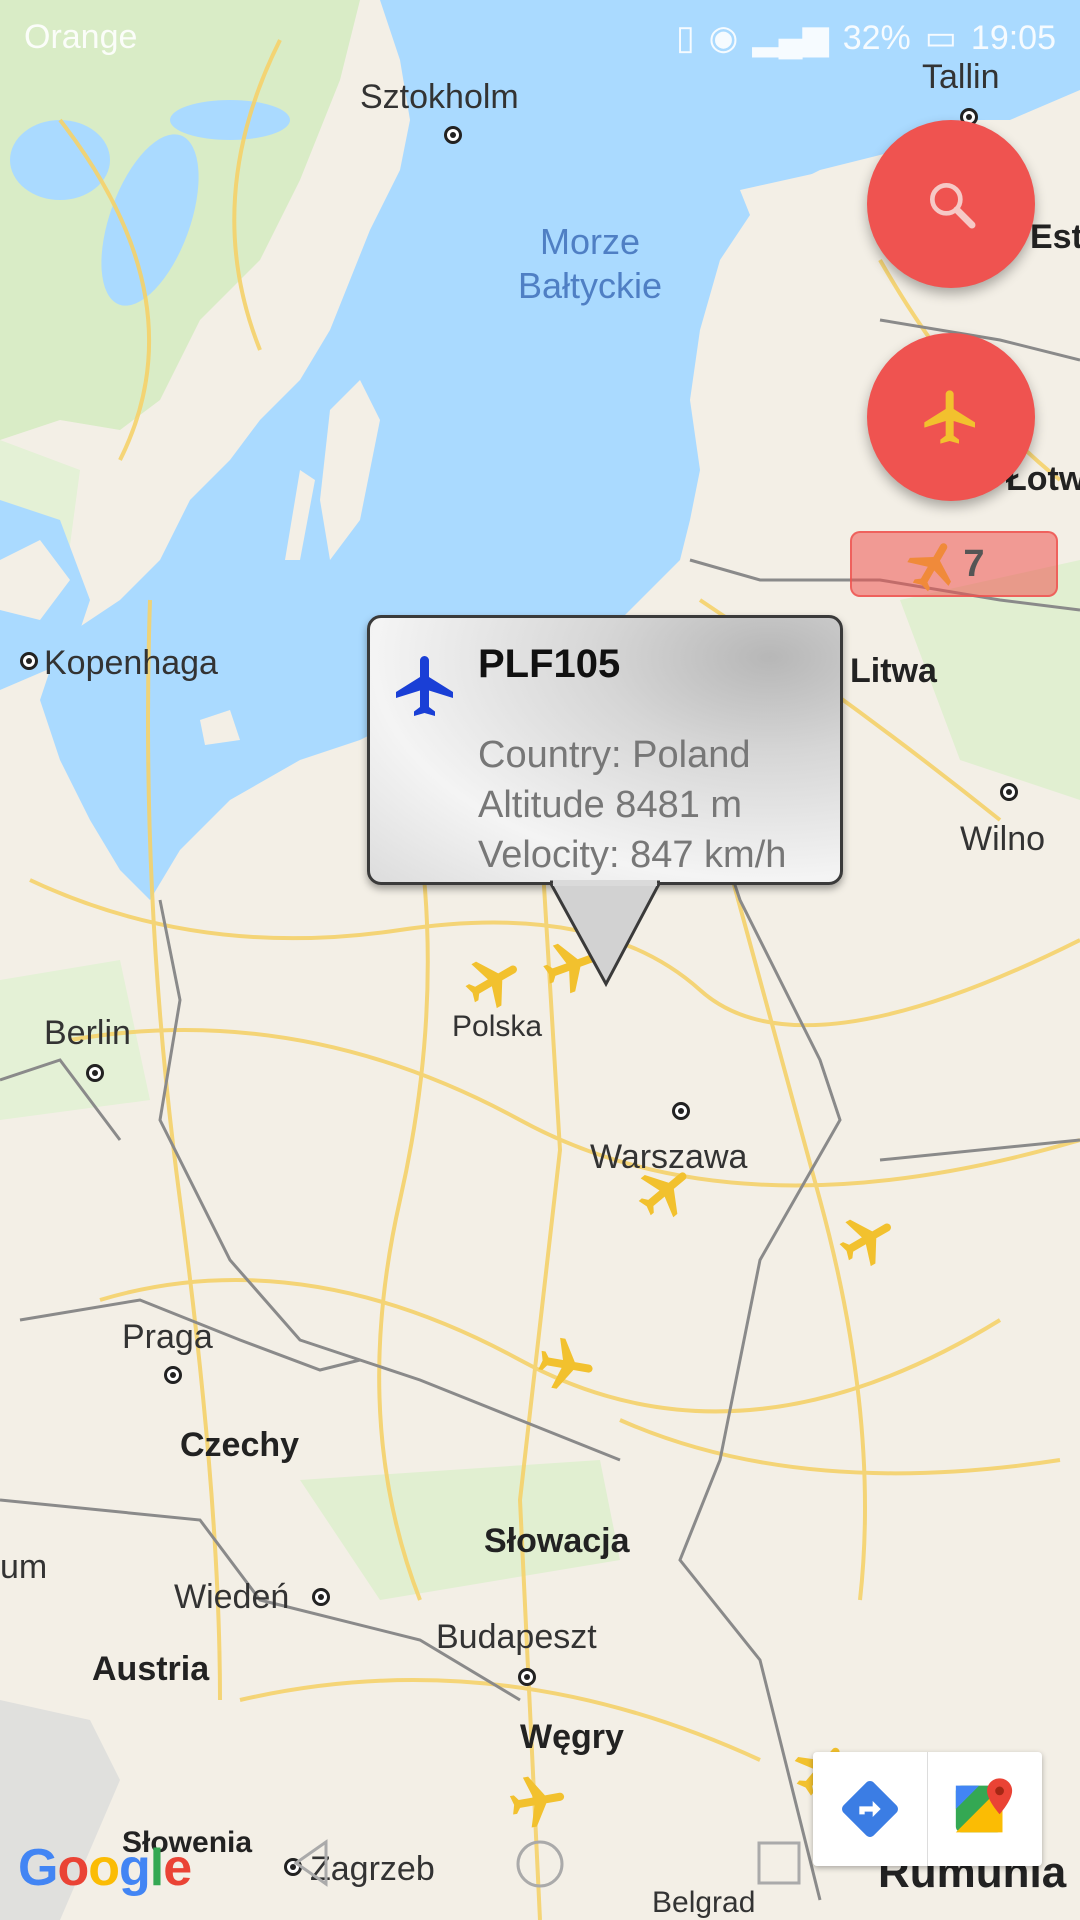  I want to click on sea-label: Morze Bałtyckie, so click(590, 263).